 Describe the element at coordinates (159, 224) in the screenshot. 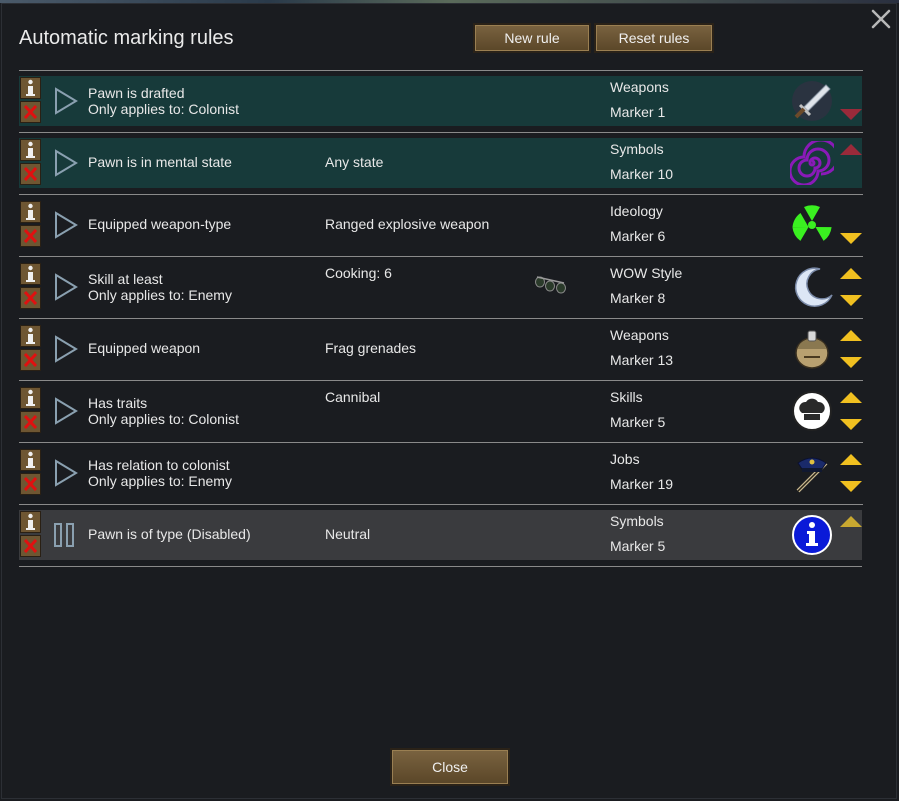

I see `rule-condition: Equipped weapon-type` at that location.